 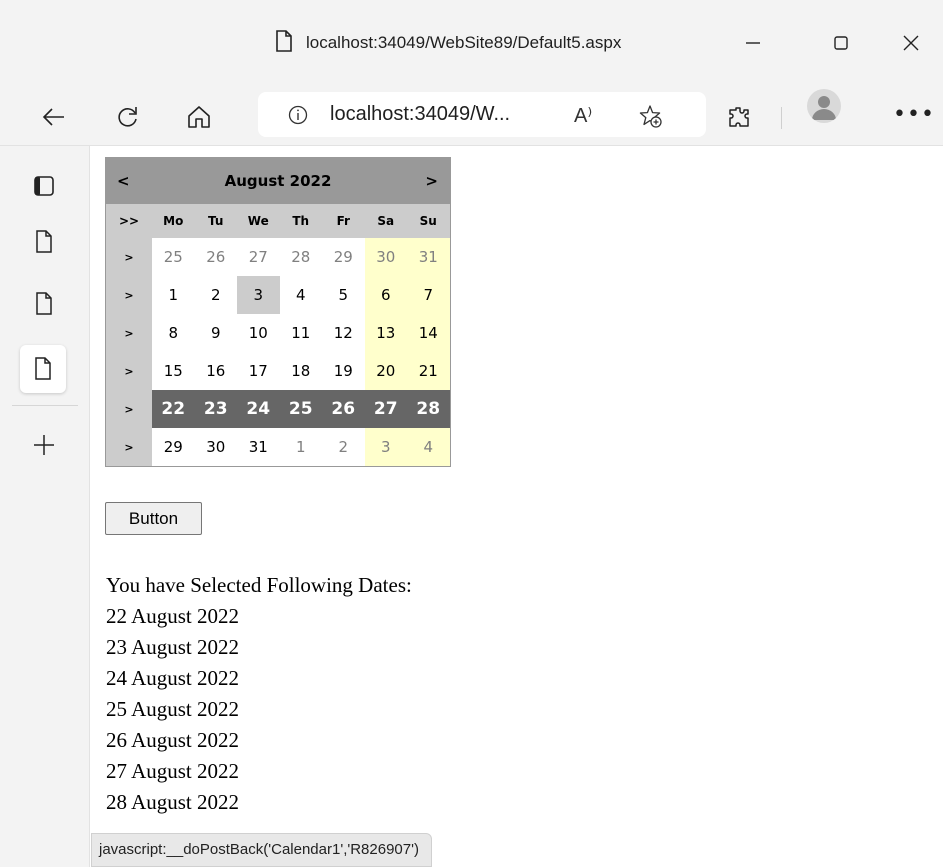 What do you see at coordinates (428, 409) in the screenshot?
I see `calendar-day-selected: 28` at bounding box center [428, 409].